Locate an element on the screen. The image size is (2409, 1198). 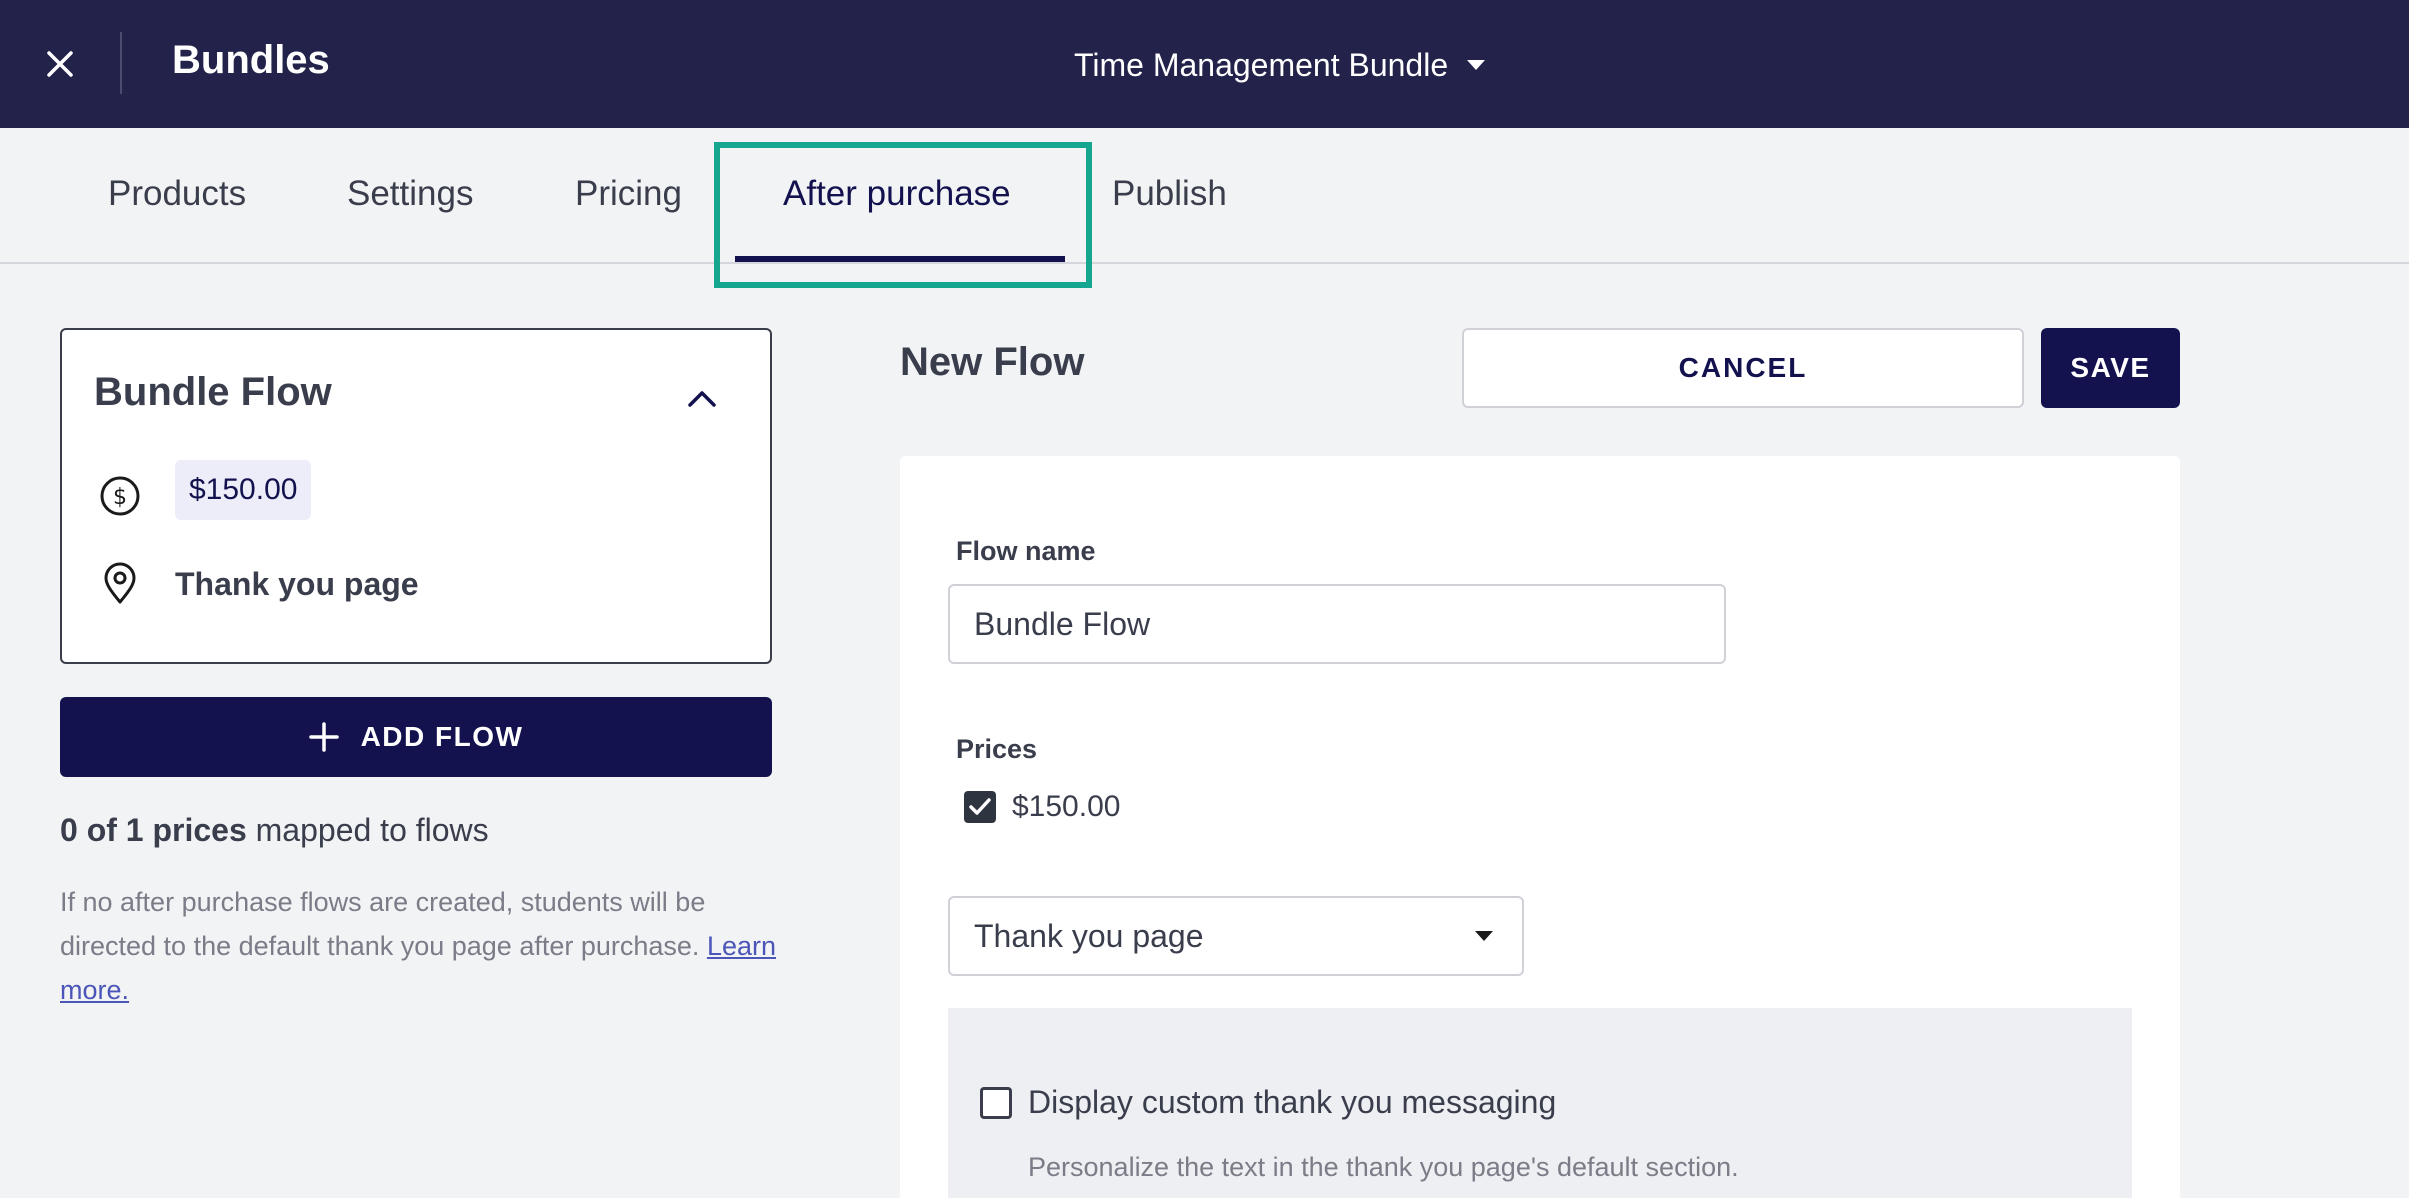
custom-message-row: Display custom thank you messaging is located at coordinates (1268, 1102).